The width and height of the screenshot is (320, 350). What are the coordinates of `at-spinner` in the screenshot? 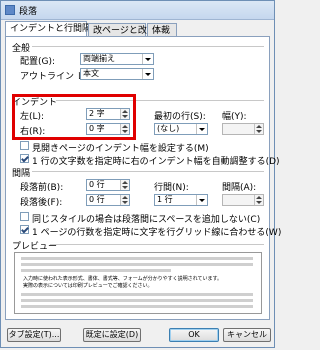 It's located at (243, 200).